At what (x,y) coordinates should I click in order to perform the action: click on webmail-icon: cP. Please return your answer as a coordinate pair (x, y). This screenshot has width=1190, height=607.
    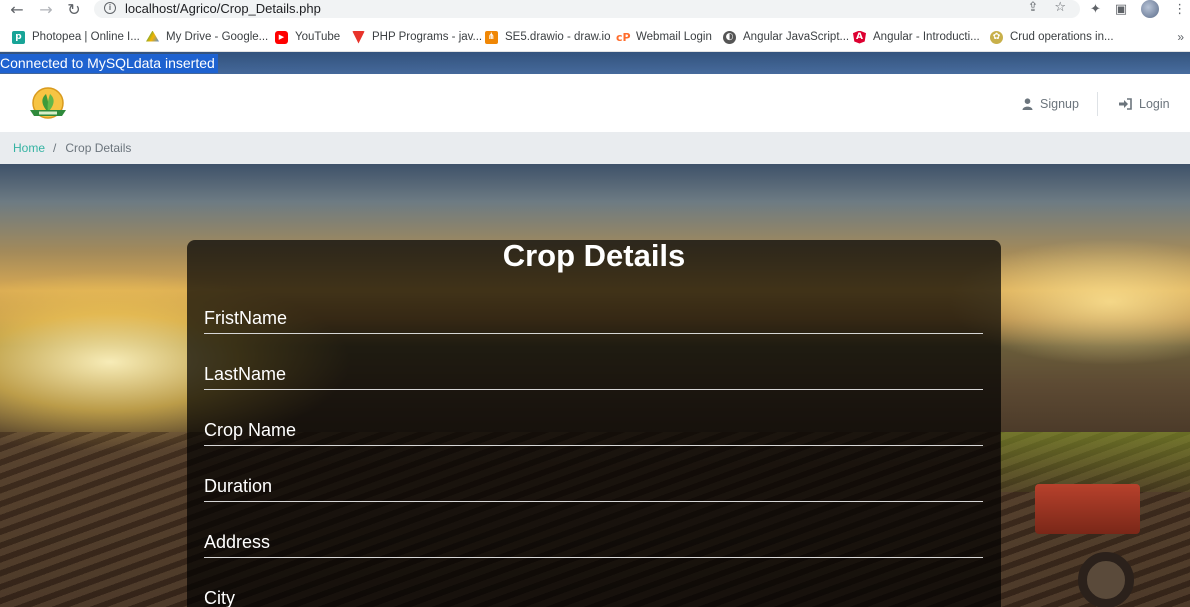
    Looking at the image, I should click on (623, 37).